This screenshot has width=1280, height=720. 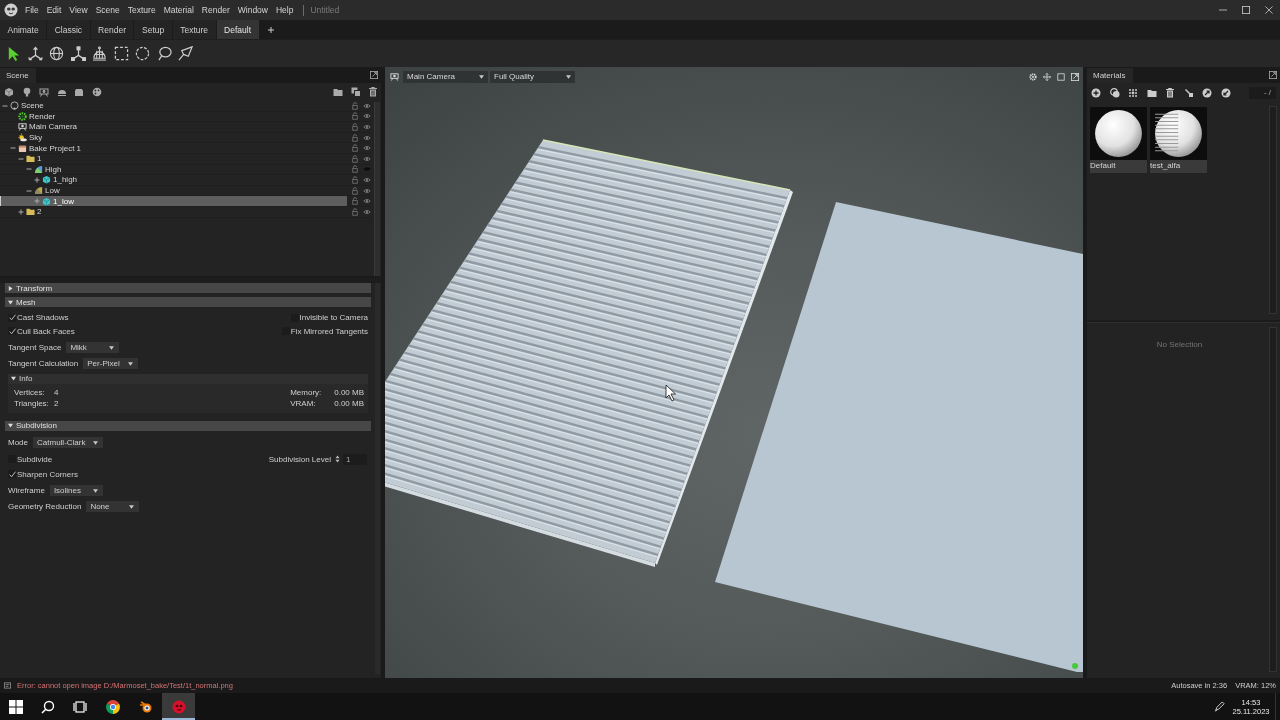 I want to click on taskbar-app-button, so click(x=178, y=706).